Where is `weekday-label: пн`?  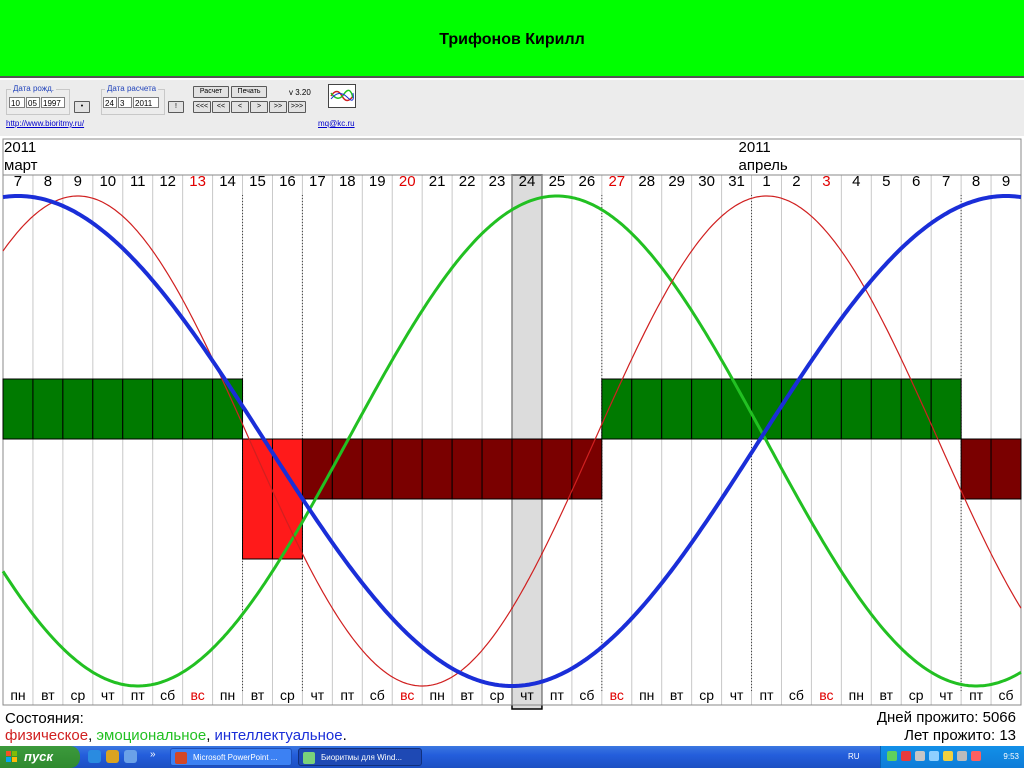
weekday-label: пн is located at coordinates (227, 695).